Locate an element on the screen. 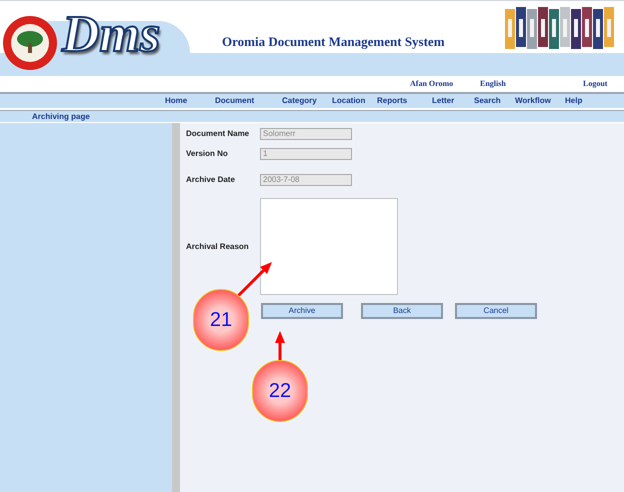  form-button: Back is located at coordinates (402, 311).